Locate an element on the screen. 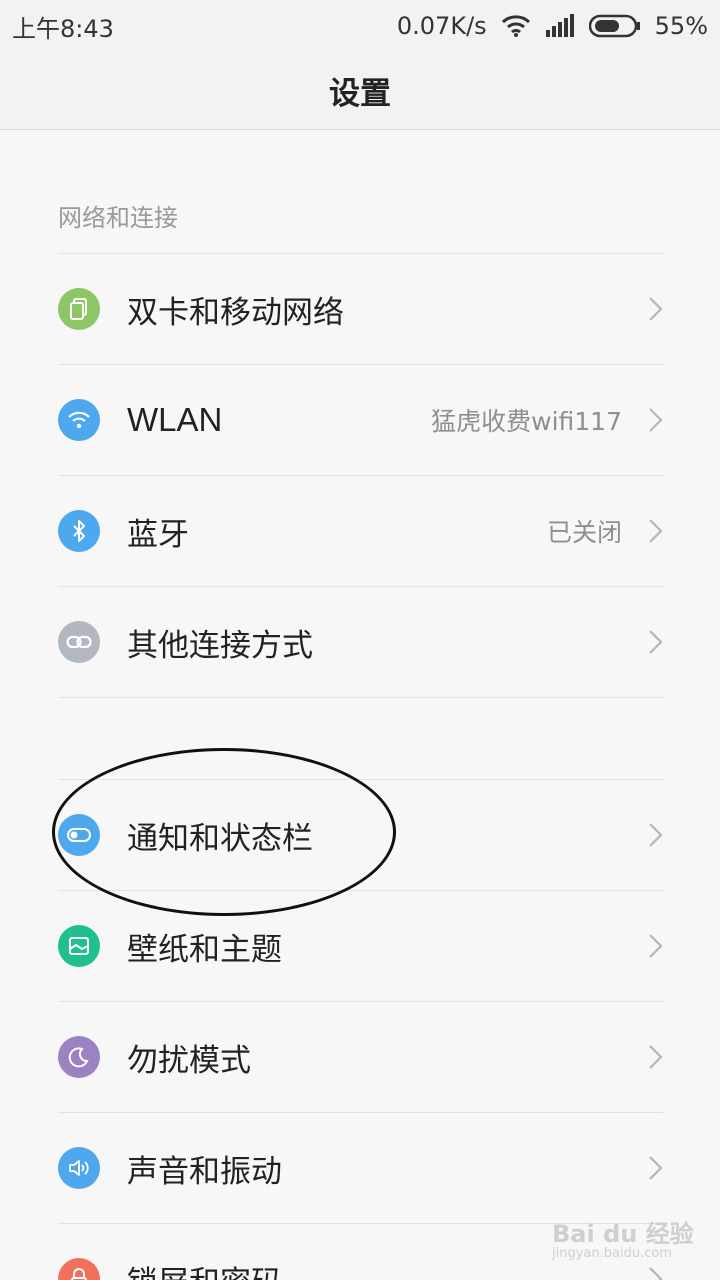 This screenshot has height=1280, width=720. settings-item-dual-sim: 双卡和移动网络 is located at coordinates (360, 309).